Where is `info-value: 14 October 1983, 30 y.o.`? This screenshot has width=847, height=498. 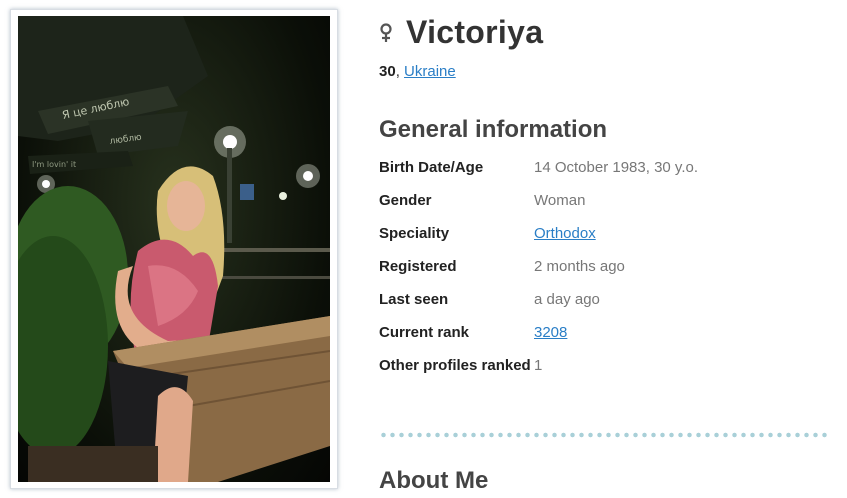
info-value: 14 October 1983, 30 y.o. is located at coordinates (616, 167).